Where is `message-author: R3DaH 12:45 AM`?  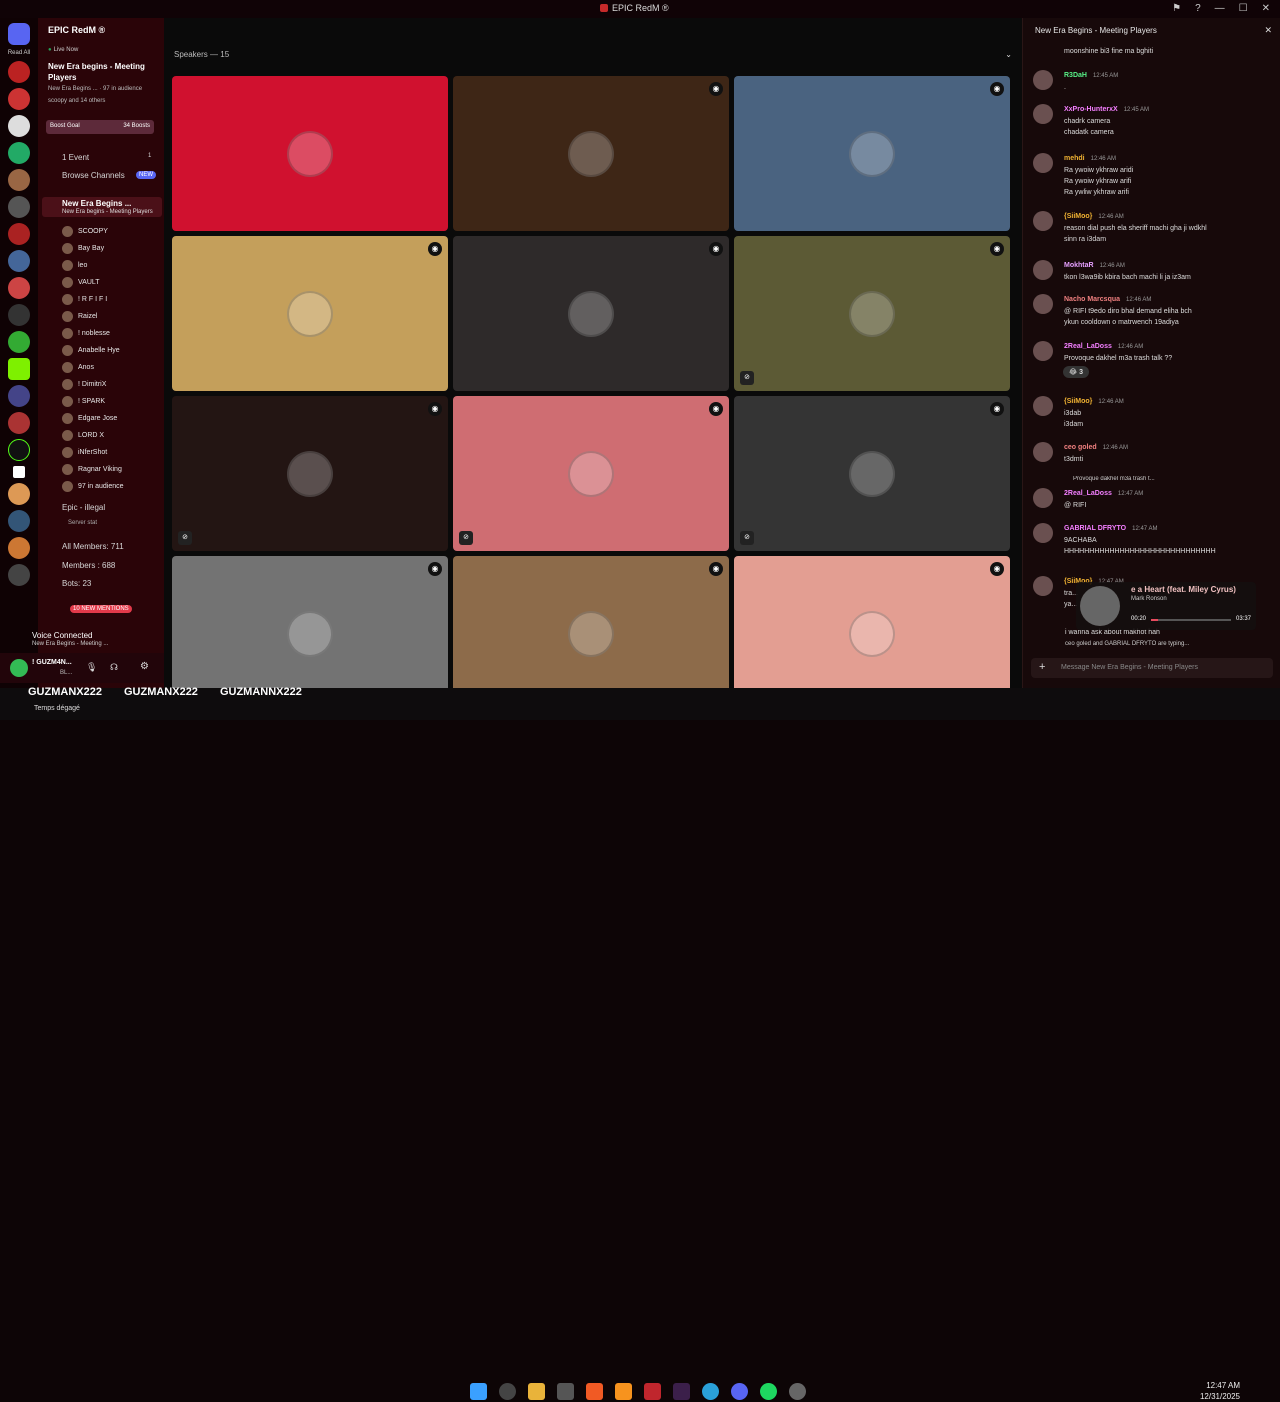 message-author: R3DaH 12:45 AM is located at coordinates (1091, 76).